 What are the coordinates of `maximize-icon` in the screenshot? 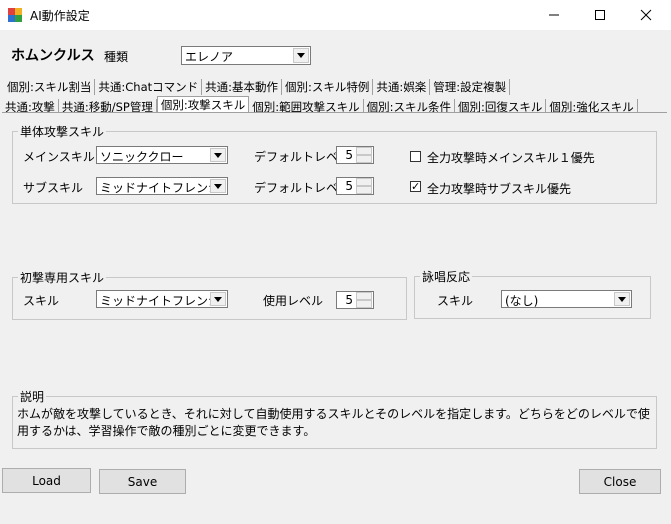 It's located at (600, 15).